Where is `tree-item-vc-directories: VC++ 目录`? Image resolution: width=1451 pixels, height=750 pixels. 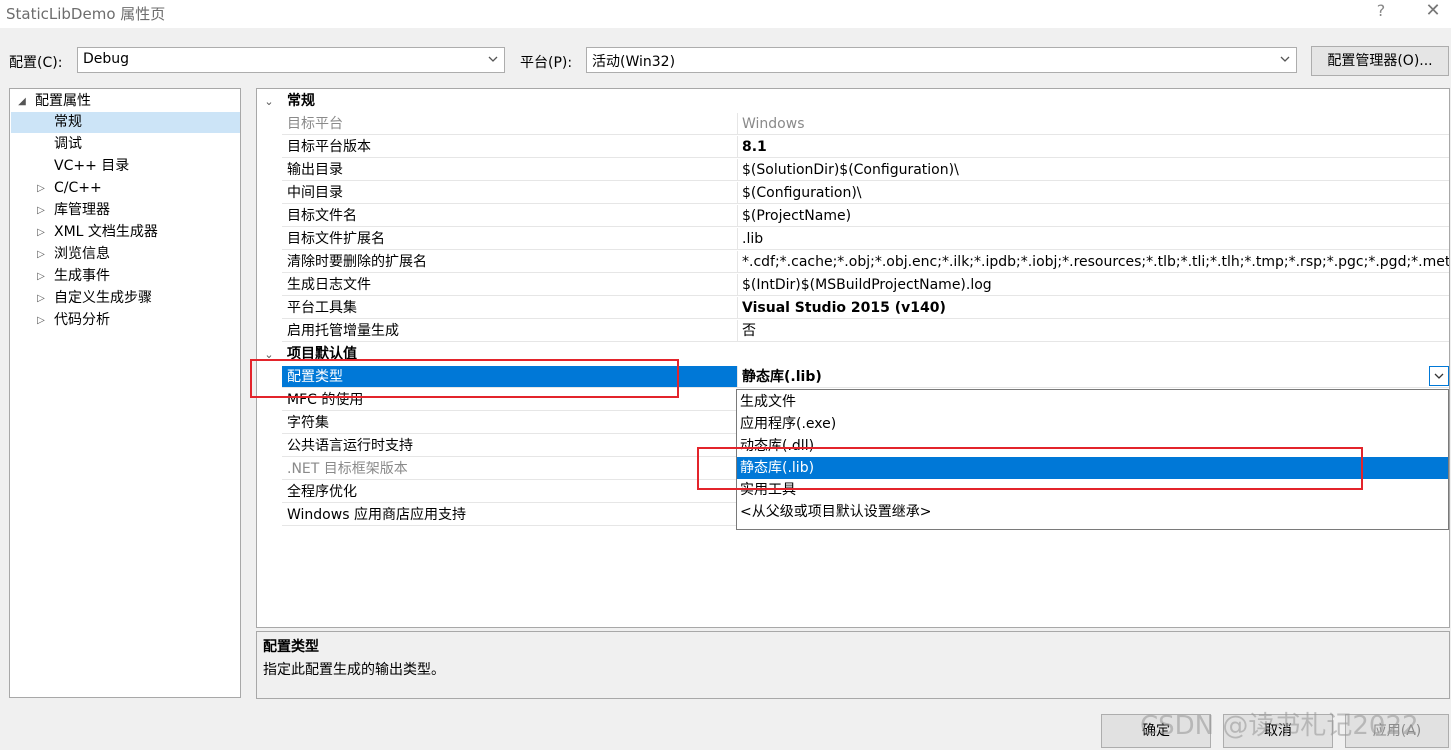 tree-item-vc-directories: VC++ 目录 is located at coordinates (91, 166).